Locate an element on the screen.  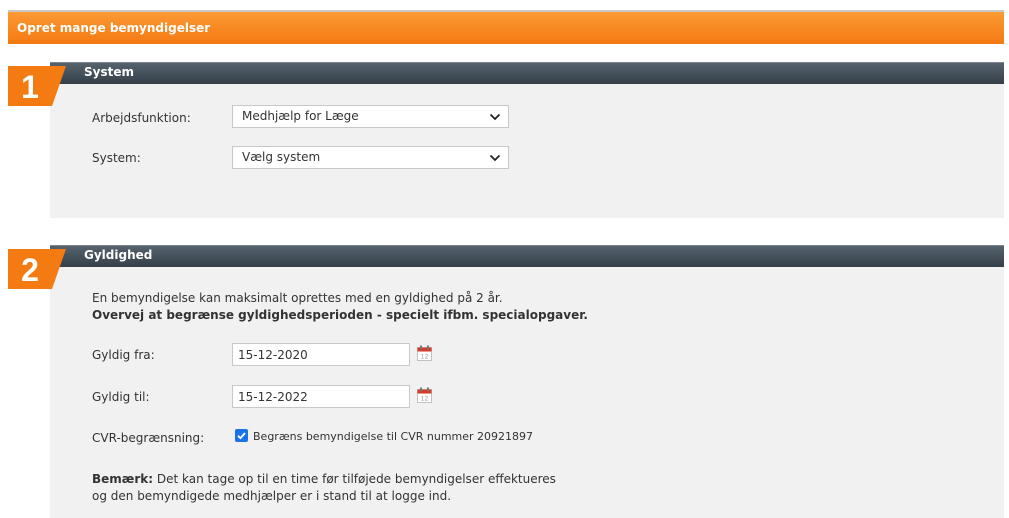
page-title: Opret mange bemyndigelser is located at coordinates (114, 28).